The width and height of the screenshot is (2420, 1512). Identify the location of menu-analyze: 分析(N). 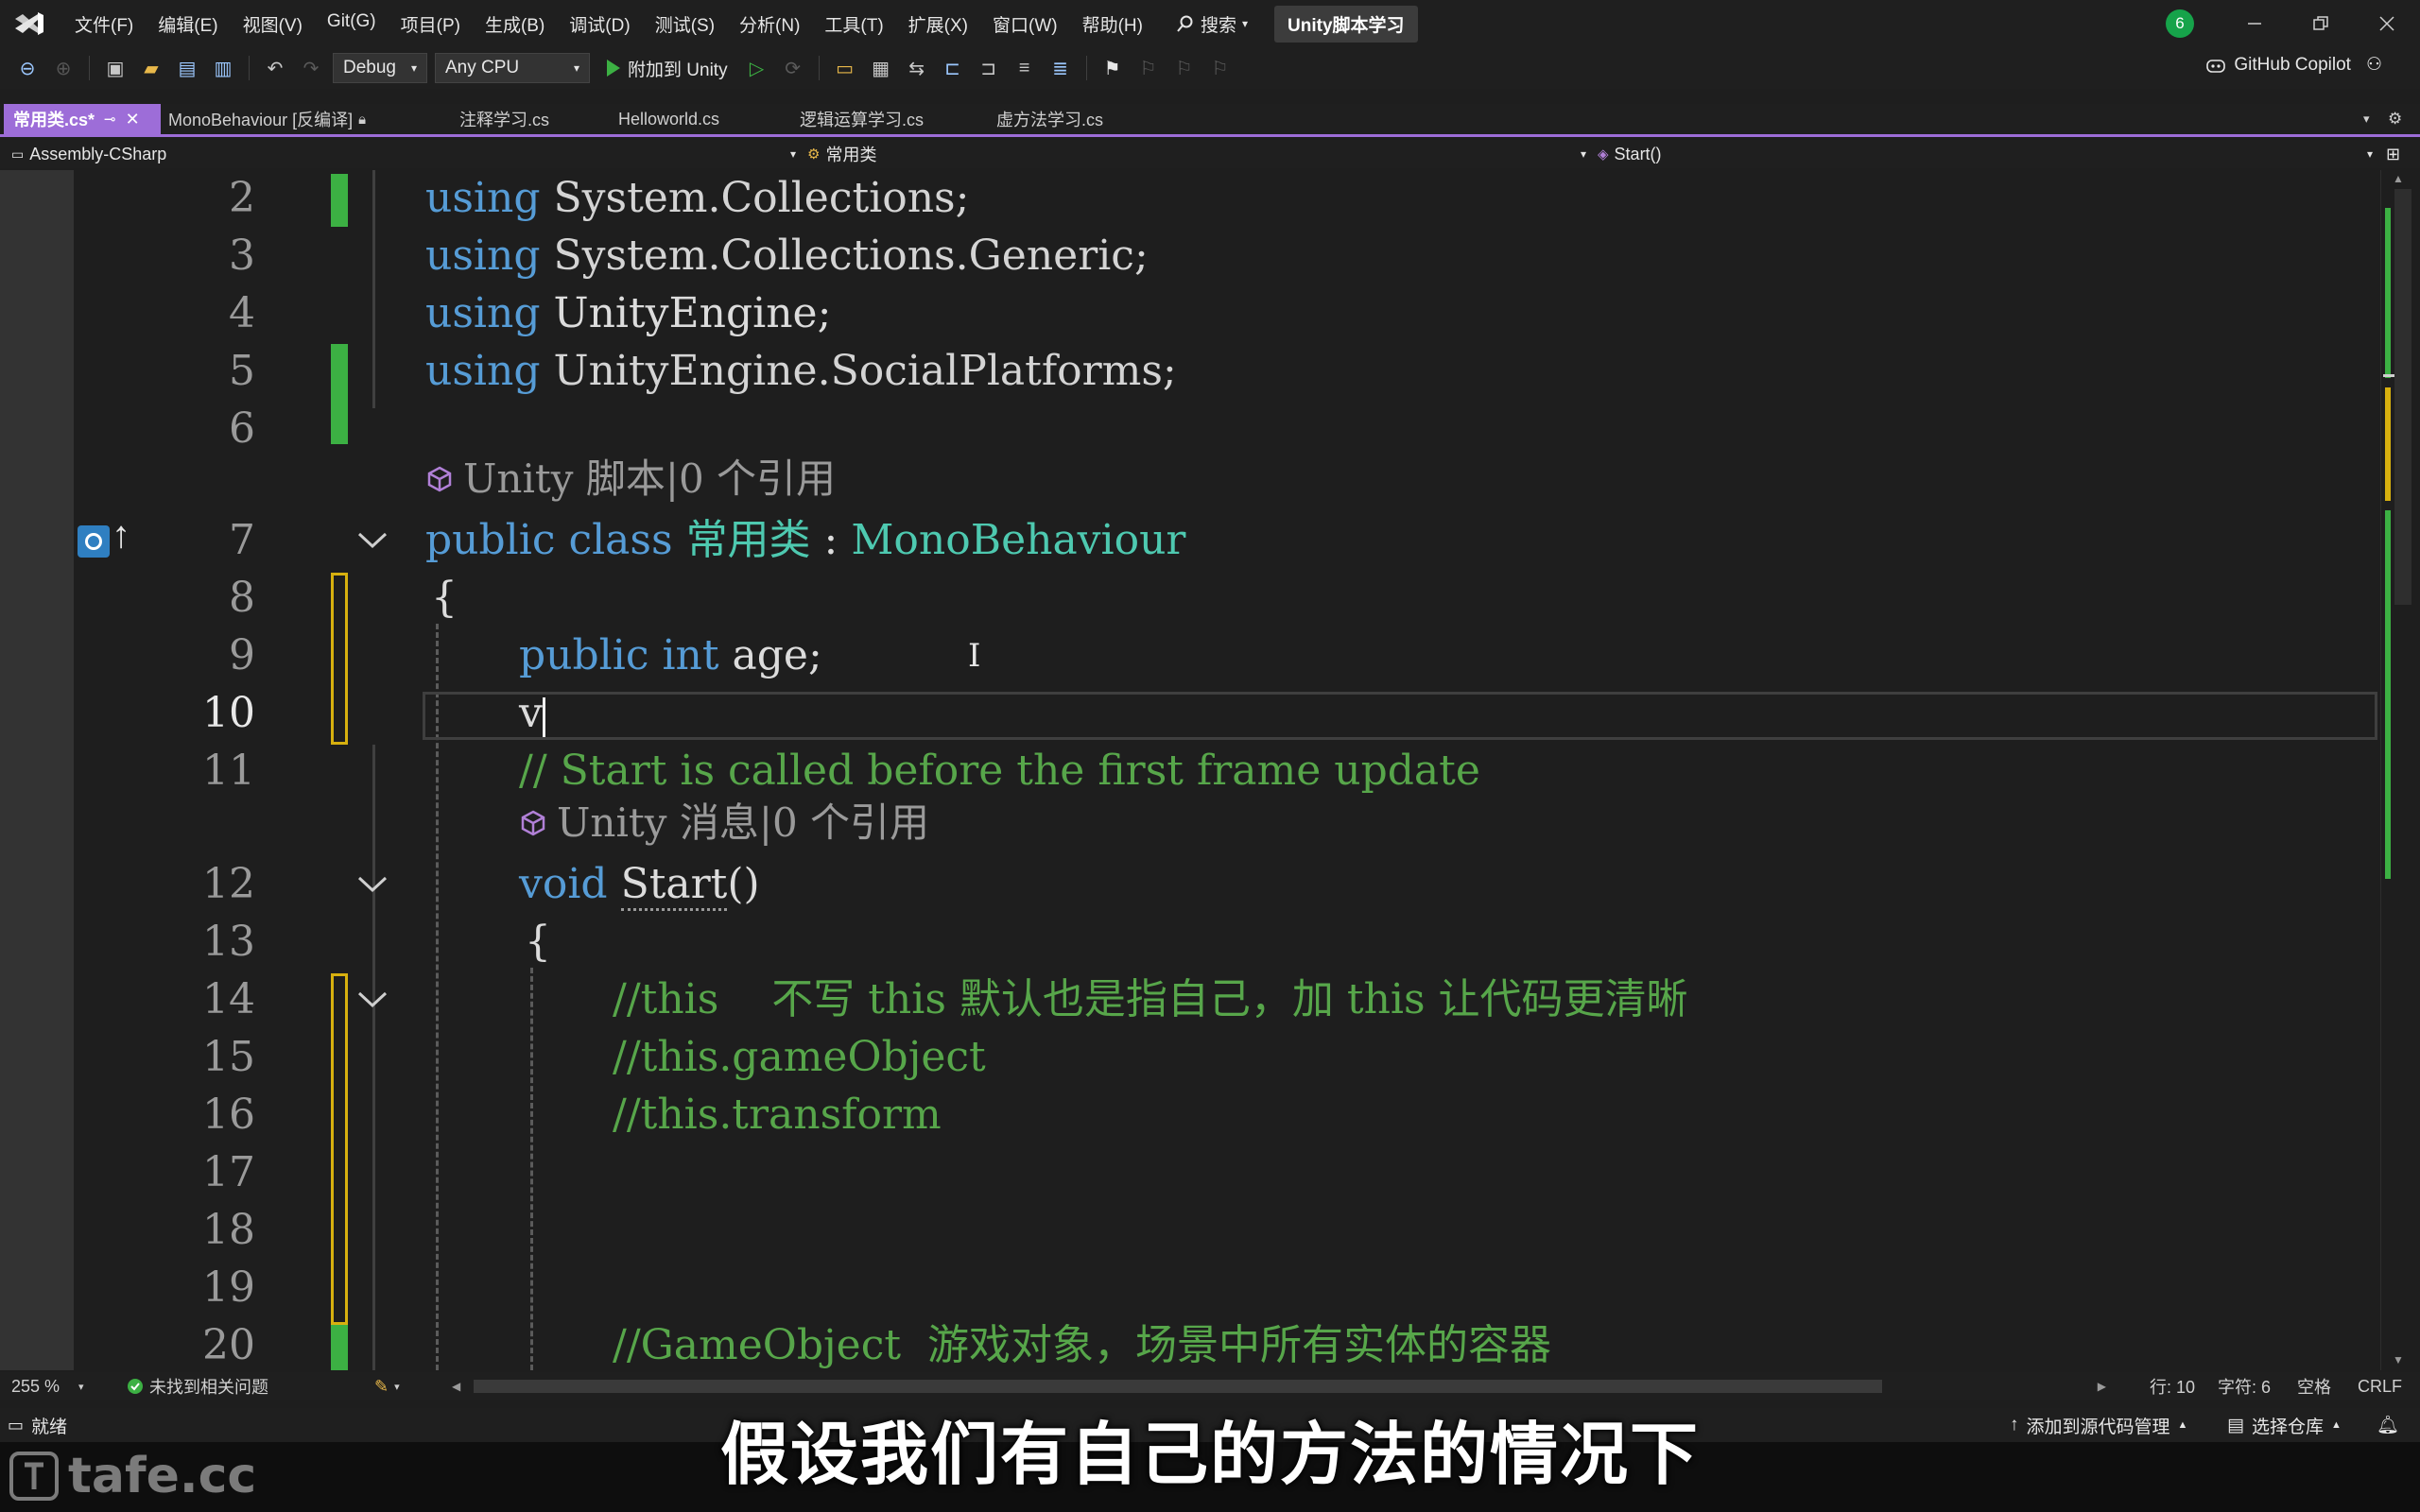
(769, 24).